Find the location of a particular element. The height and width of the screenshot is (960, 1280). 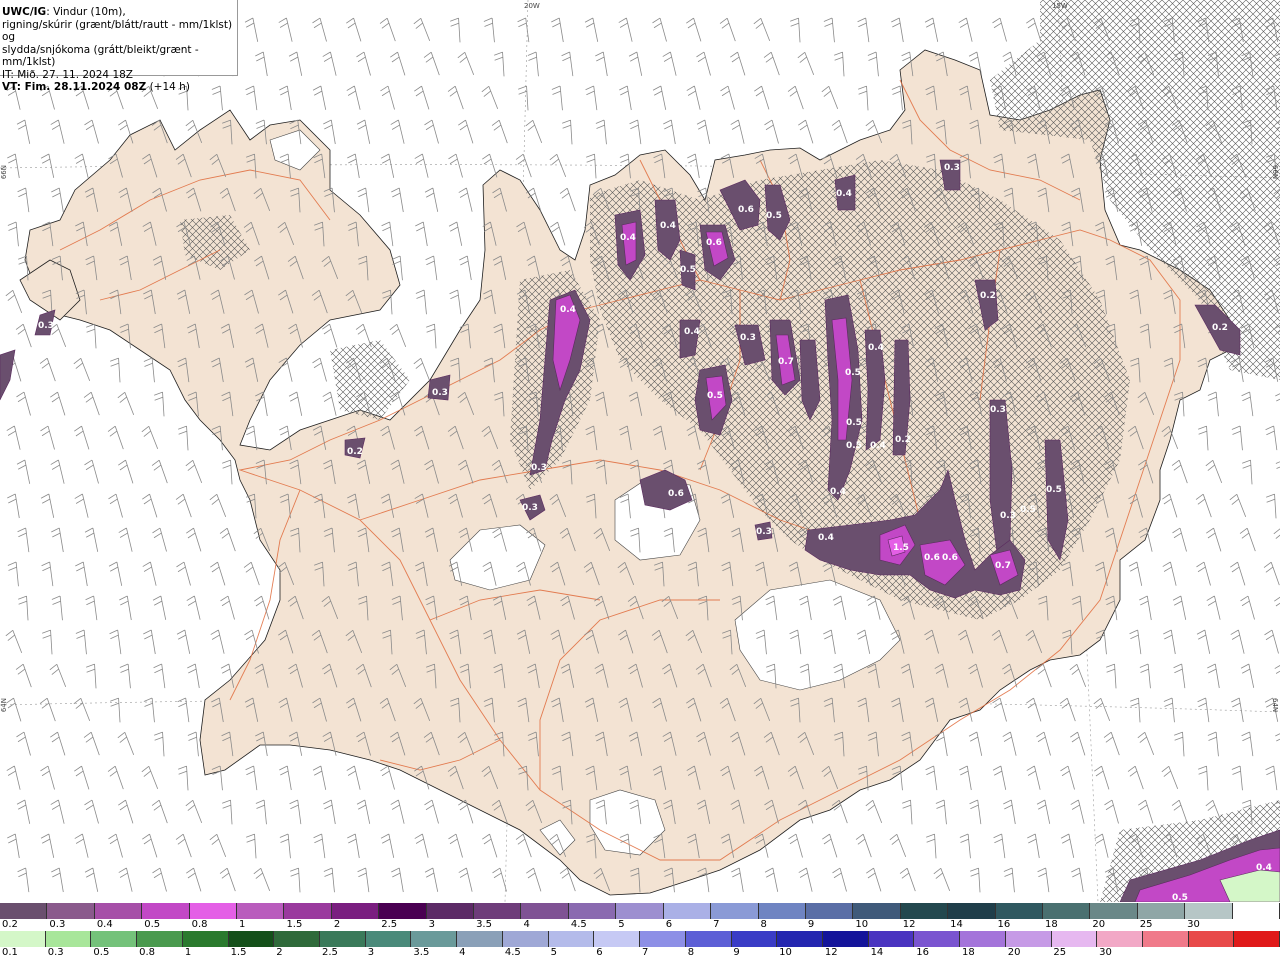

legend-tick-label: 8 is located at coordinates (691, 952).